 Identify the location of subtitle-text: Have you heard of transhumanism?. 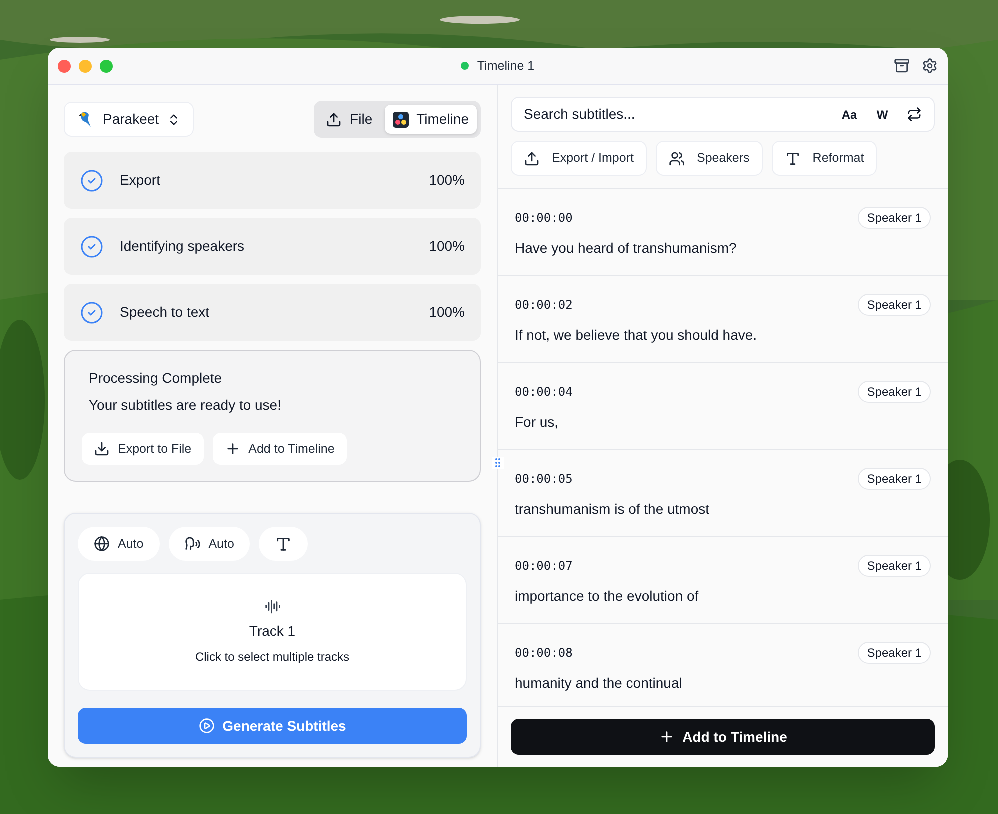
(626, 248).